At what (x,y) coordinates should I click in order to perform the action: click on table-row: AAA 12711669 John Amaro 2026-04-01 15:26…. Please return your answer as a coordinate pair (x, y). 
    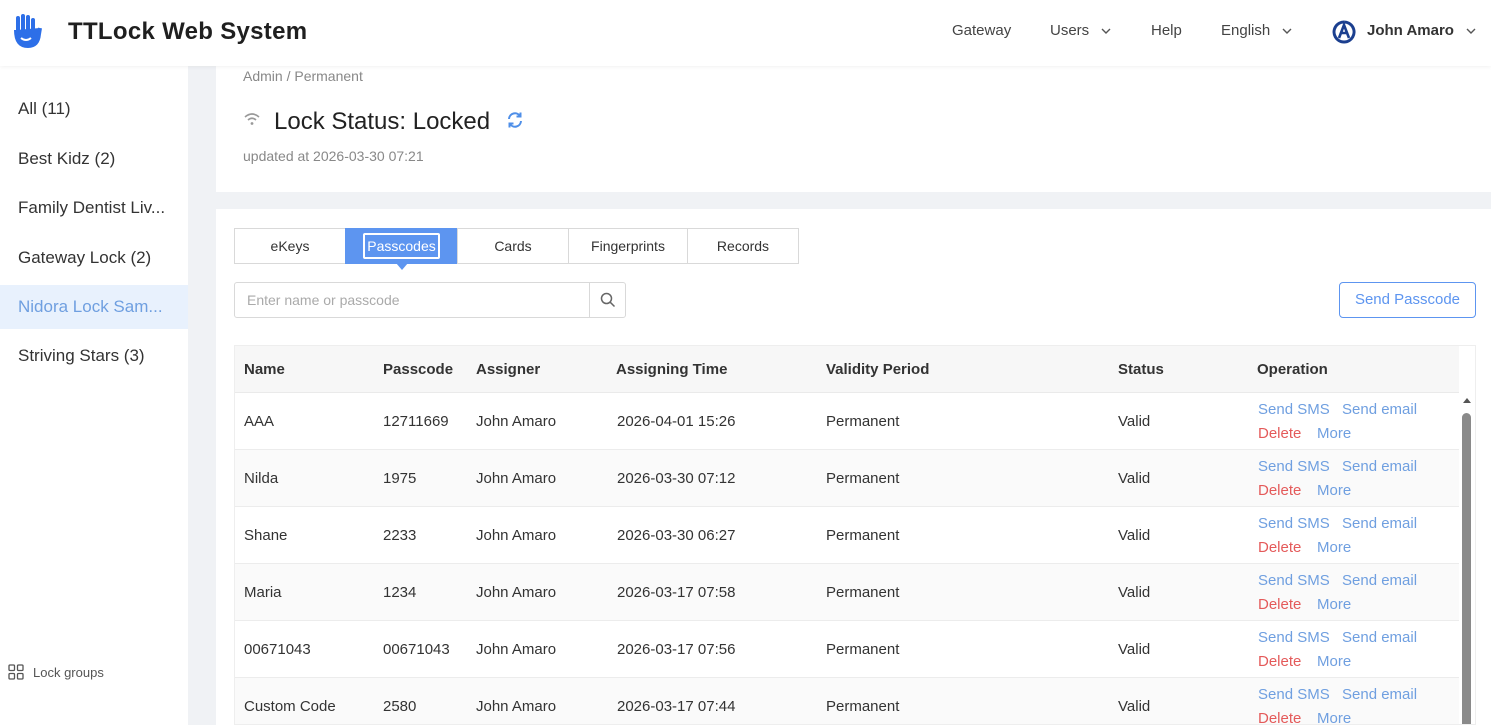
    Looking at the image, I should click on (847, 421).